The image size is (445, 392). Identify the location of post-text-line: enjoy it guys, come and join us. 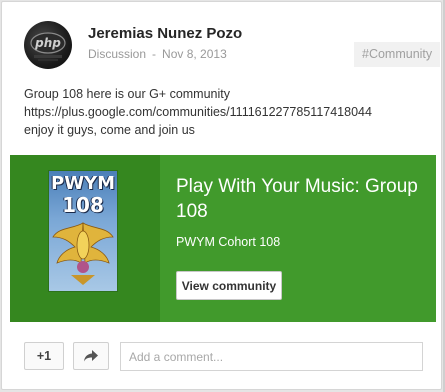
(109, 130).